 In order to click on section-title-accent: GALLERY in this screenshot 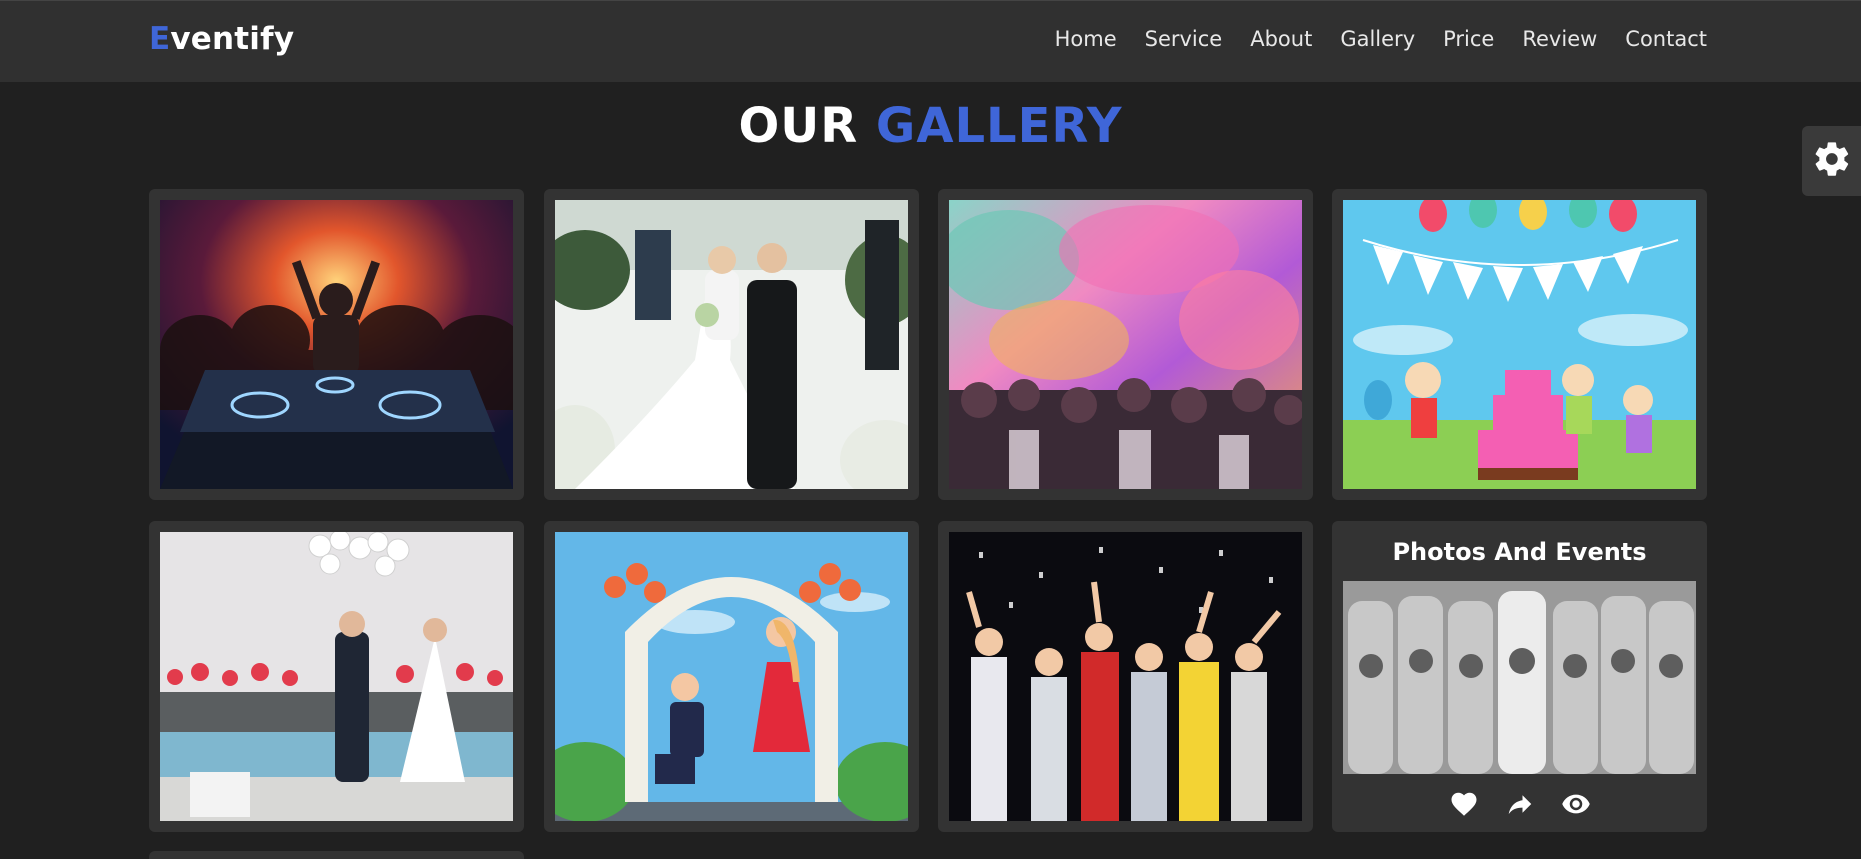, I will do `click(999, 126)`.